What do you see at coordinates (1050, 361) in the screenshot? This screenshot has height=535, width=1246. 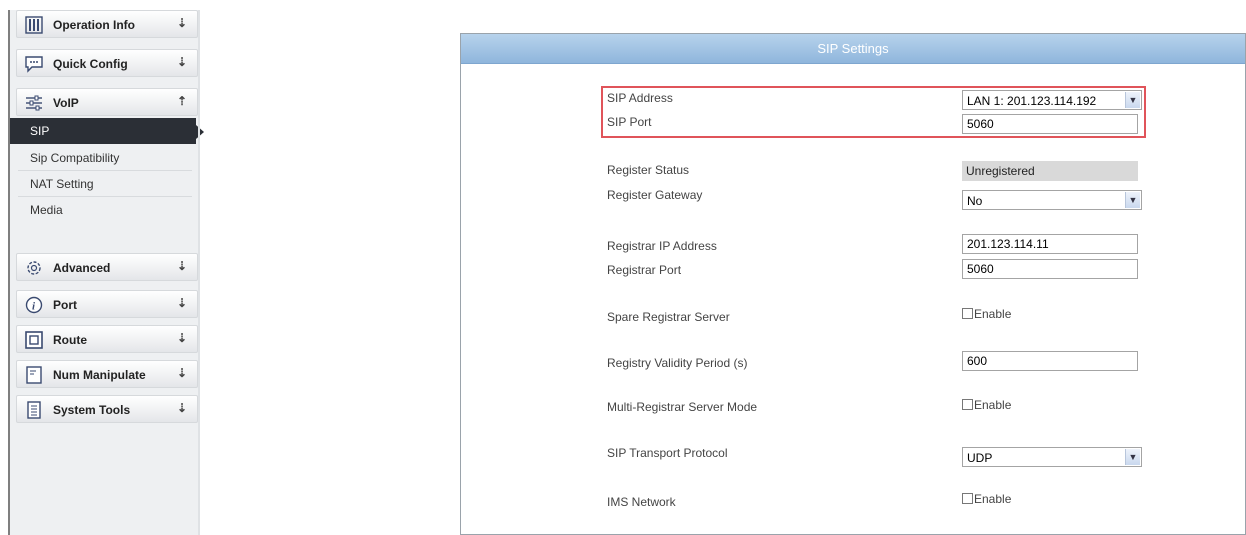 I see `validity-period-input` at bounding box center [1050, 361].